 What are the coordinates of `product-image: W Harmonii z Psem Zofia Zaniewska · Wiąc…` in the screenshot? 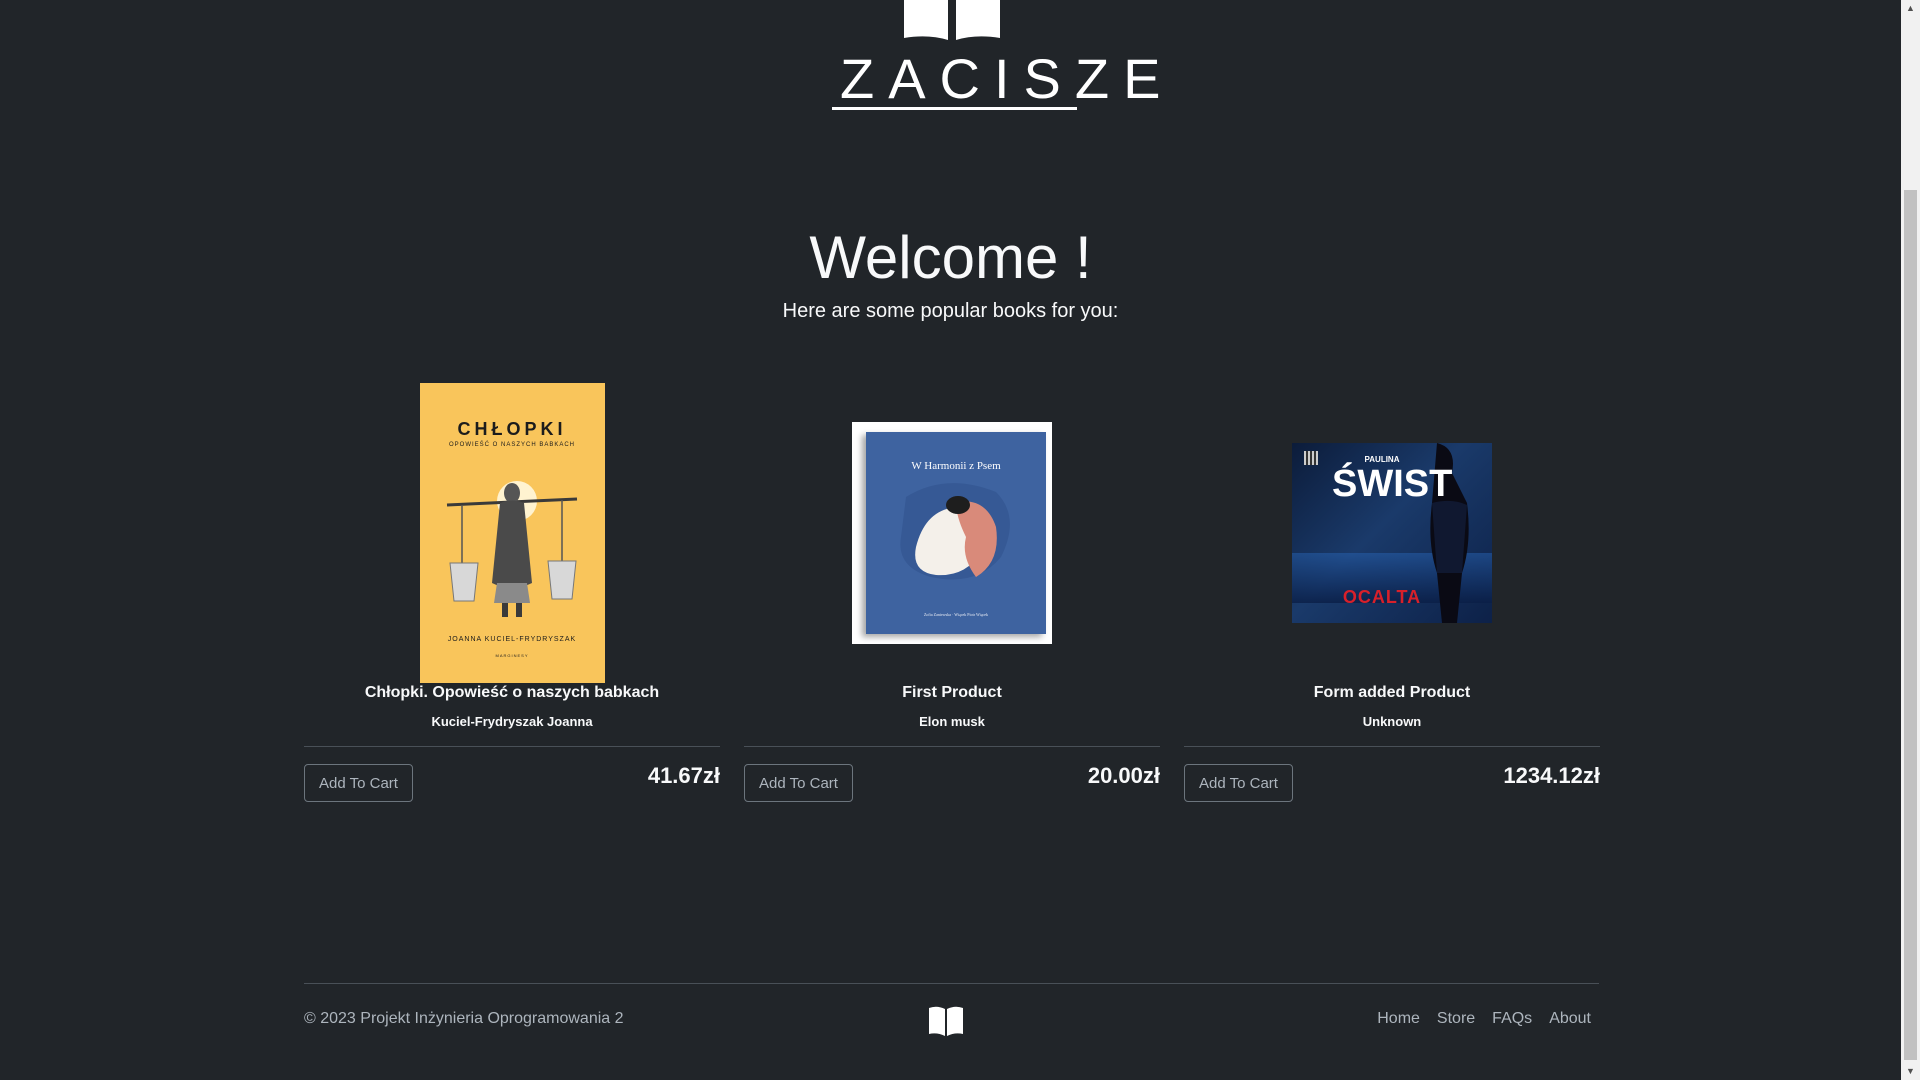 It's located at (952, 533).